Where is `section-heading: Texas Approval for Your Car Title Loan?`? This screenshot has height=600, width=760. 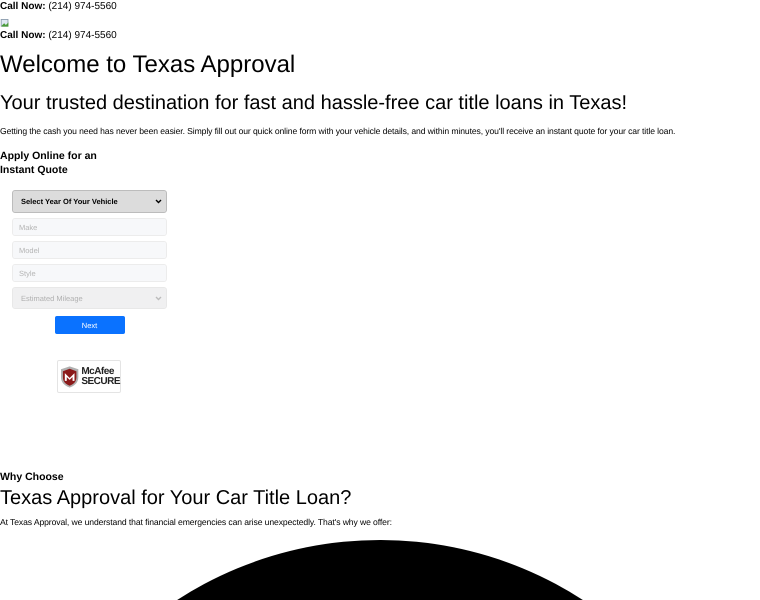 section-heading: Texas Approval for Your Car Title Loan? is located at coordinates (176, 498).